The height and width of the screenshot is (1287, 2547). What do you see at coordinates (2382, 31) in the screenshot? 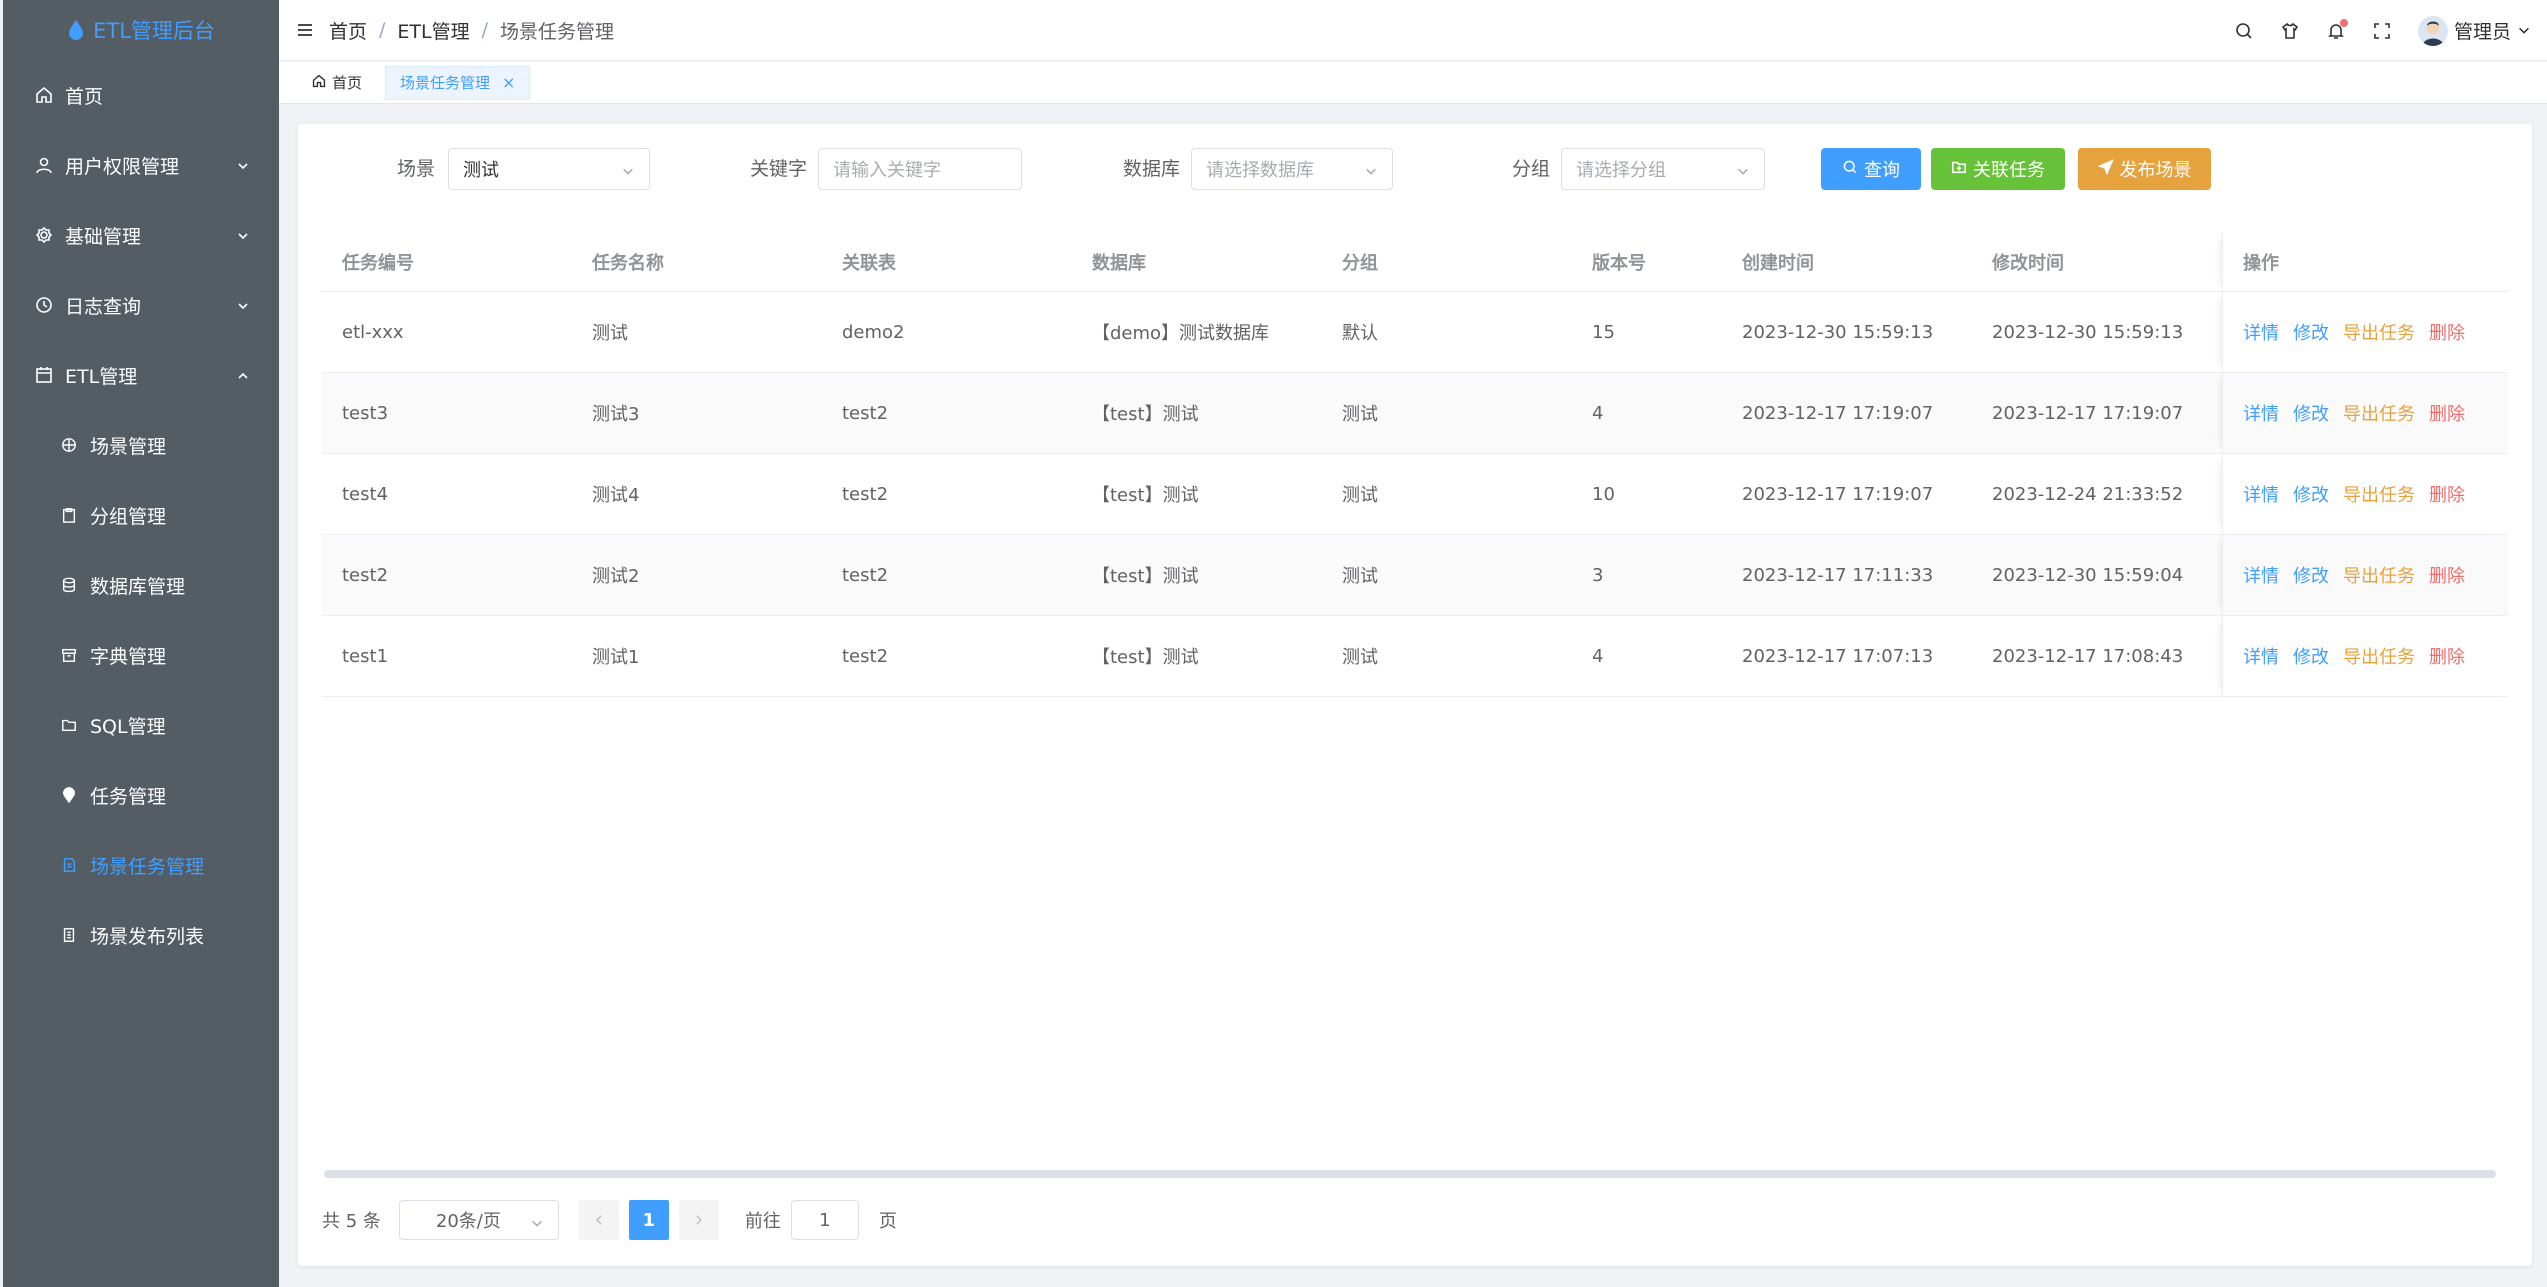
I see `fullscreen-icon` at bounding box center [2382, 31].